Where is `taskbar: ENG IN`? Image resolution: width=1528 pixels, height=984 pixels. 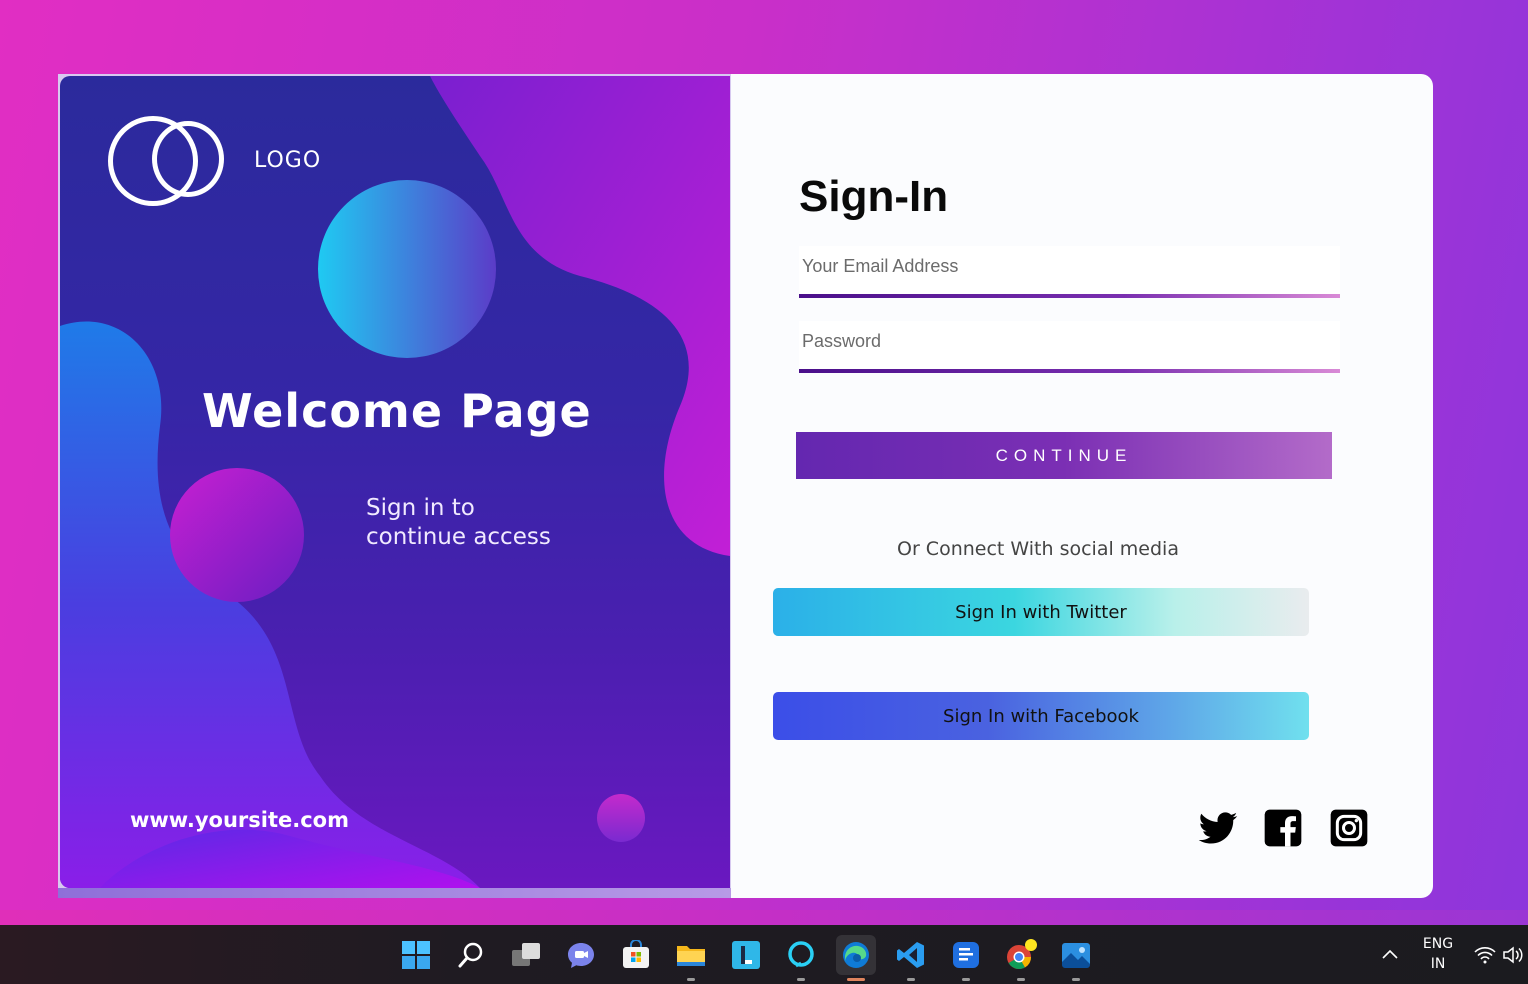 taskbar: ENG IN is located at coordinates (764, 954).